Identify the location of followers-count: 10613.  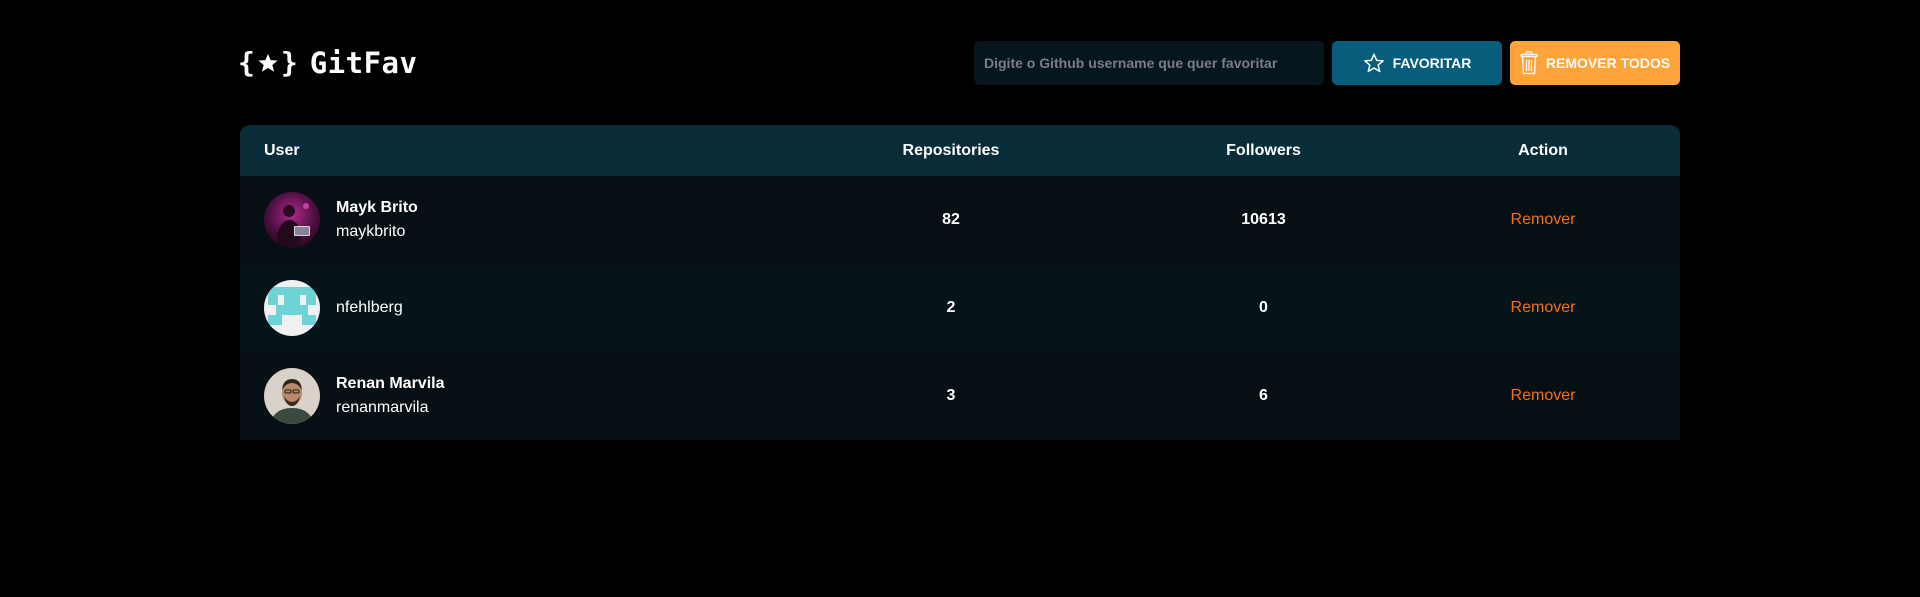
(1263, 219).